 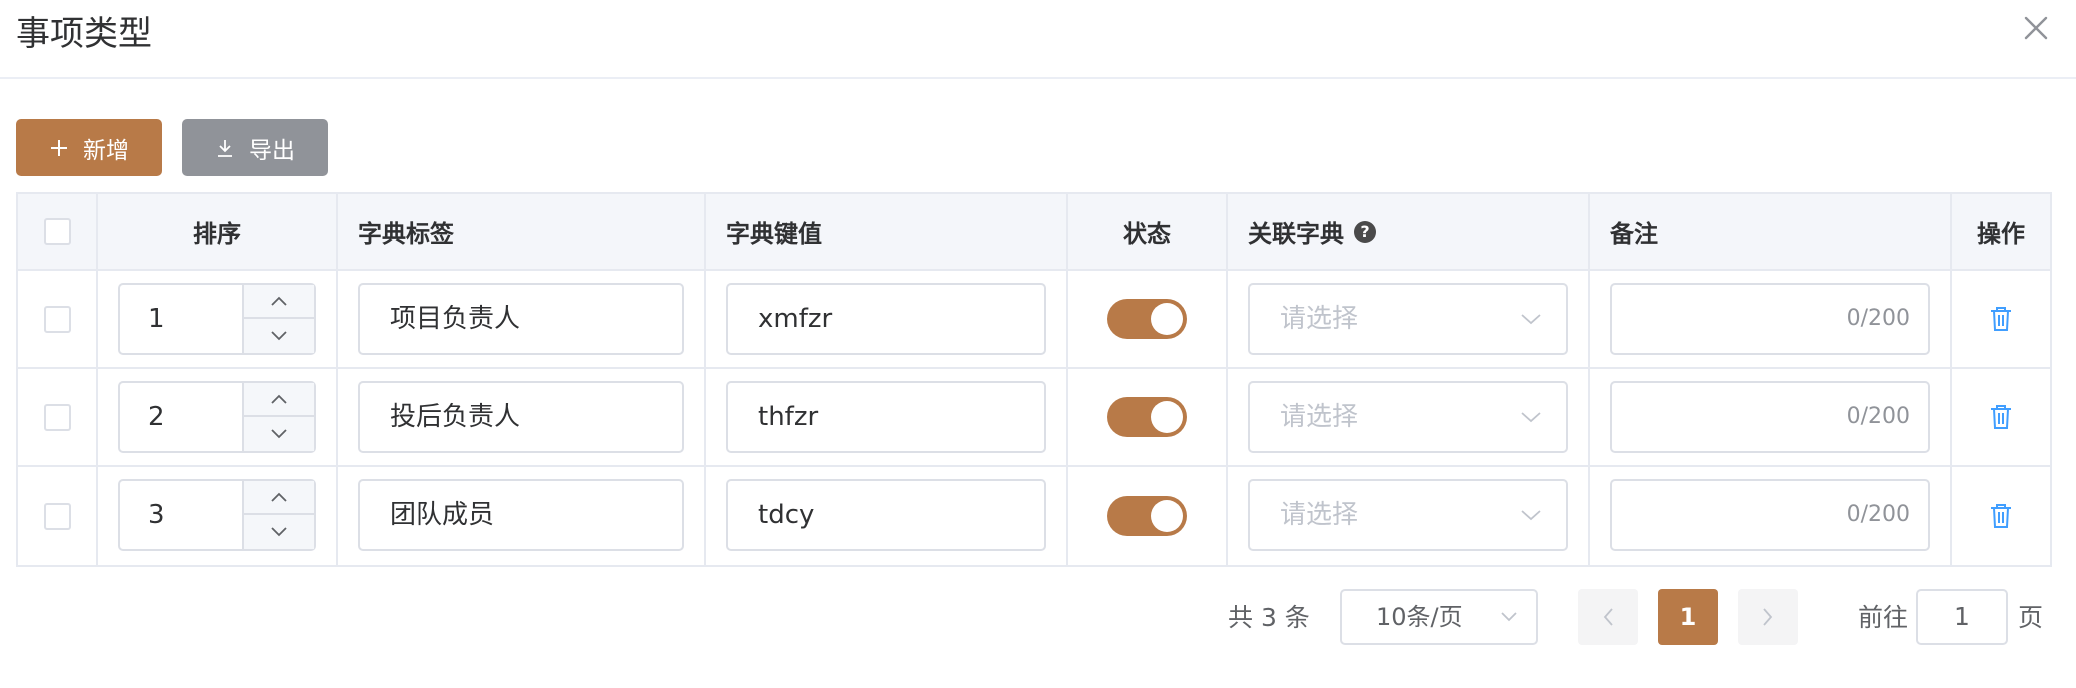 I want to click on label-input: 项目负责人, so click(x=521, y=319).